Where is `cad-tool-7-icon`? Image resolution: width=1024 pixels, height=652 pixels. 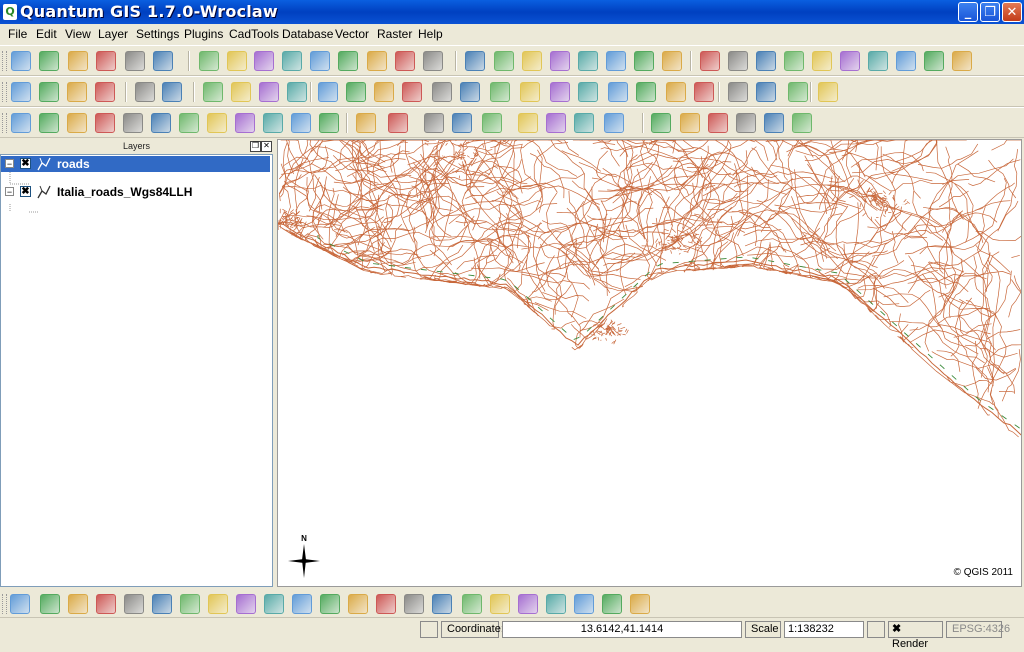
cad-tool-7-icon is located at coordinates (384, 92).